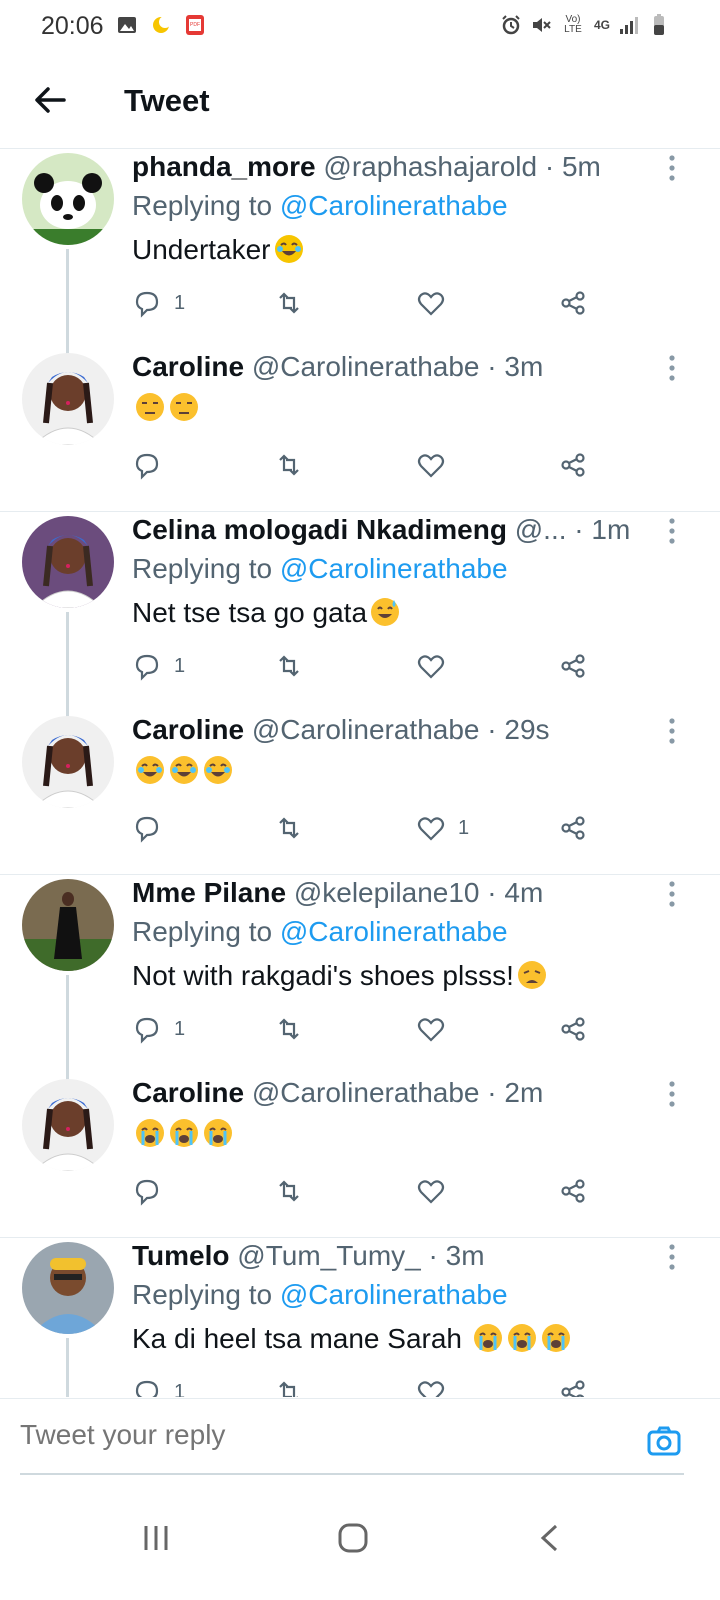 The image size is (720, 1600). Describe the element at coordinates (353, 1538) in the screenshot. I see `home-icon` at that location.